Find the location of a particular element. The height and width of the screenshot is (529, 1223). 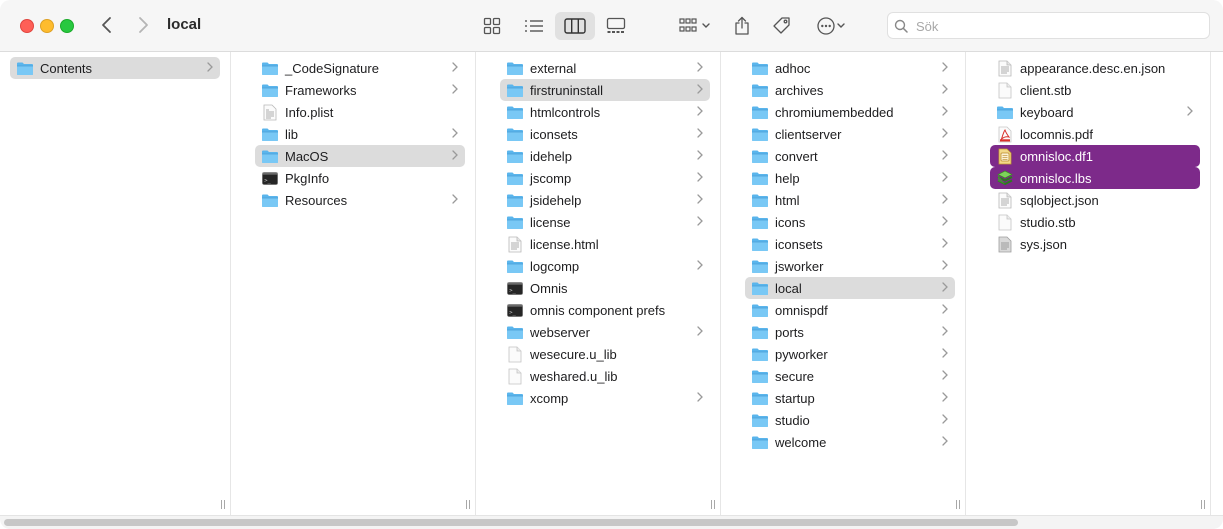

file-row-pkginfo: >_ PkgInfo is located at coordinates (360, 178).